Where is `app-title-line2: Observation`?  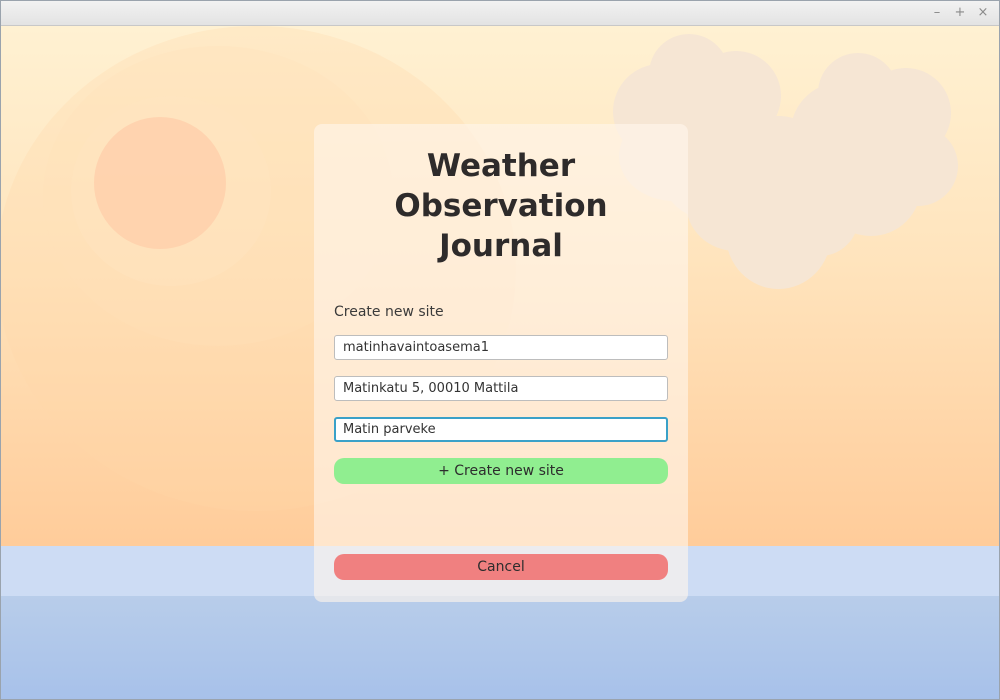
app-title-line2: Observation is located at coordinates (501, 206).